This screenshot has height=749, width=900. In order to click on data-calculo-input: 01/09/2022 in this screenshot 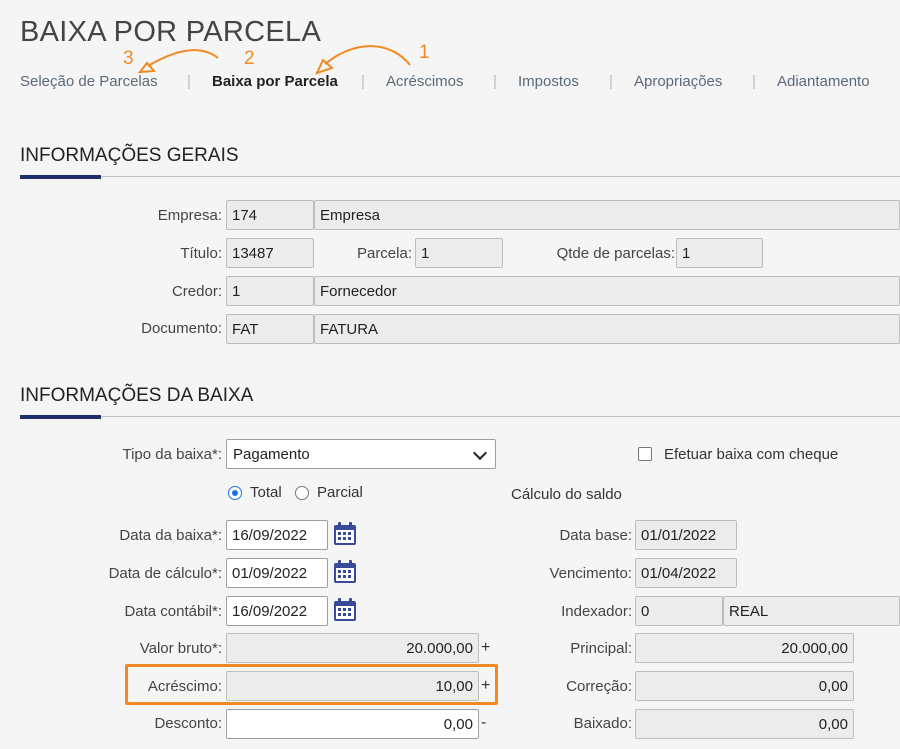, I will do `click(277, 573)`.